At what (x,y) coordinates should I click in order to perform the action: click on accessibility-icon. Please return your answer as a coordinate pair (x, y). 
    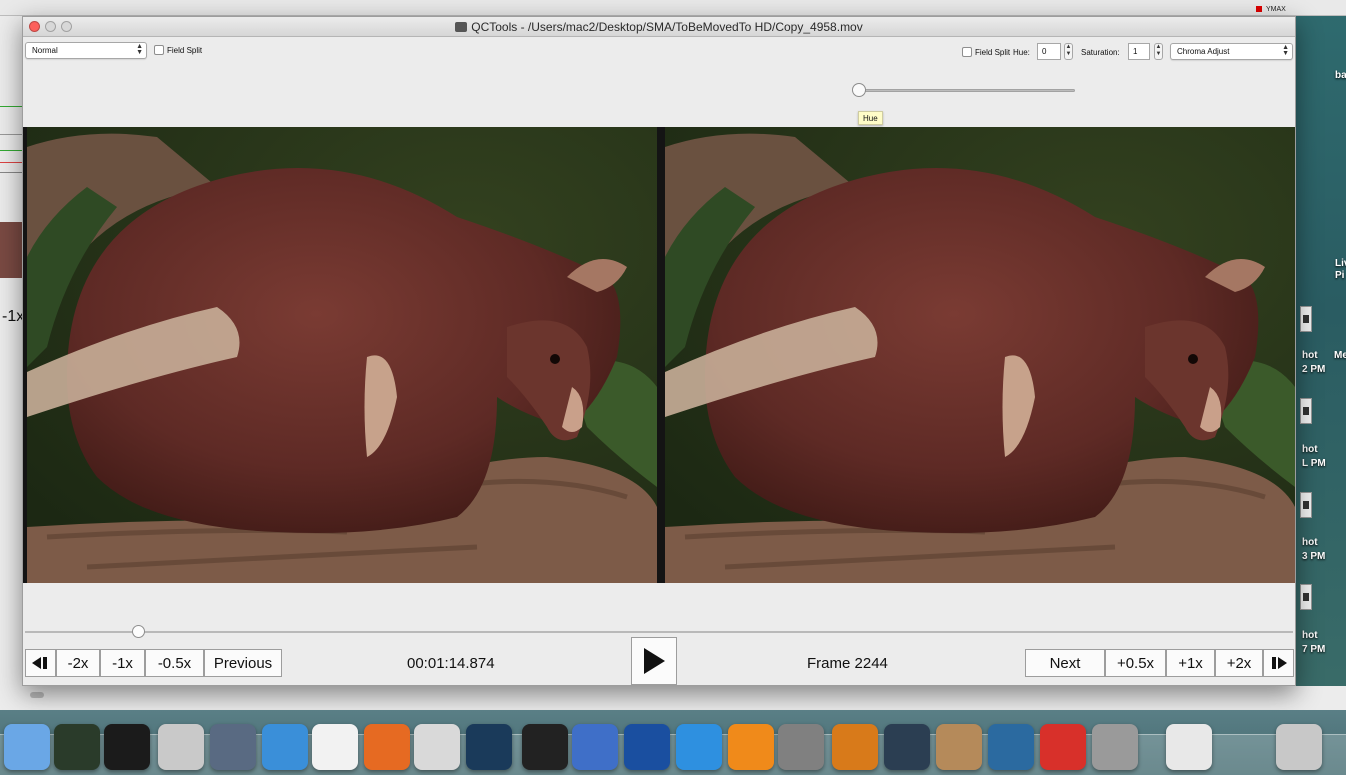
    Looking at the image, I should click on (855, 747).